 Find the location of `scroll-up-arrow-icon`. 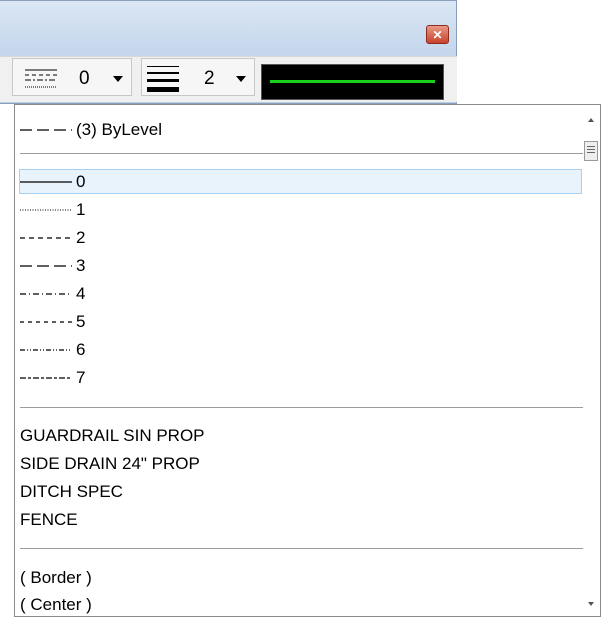

scroll-up-arrow-icon is located at coordinates (591, 120).